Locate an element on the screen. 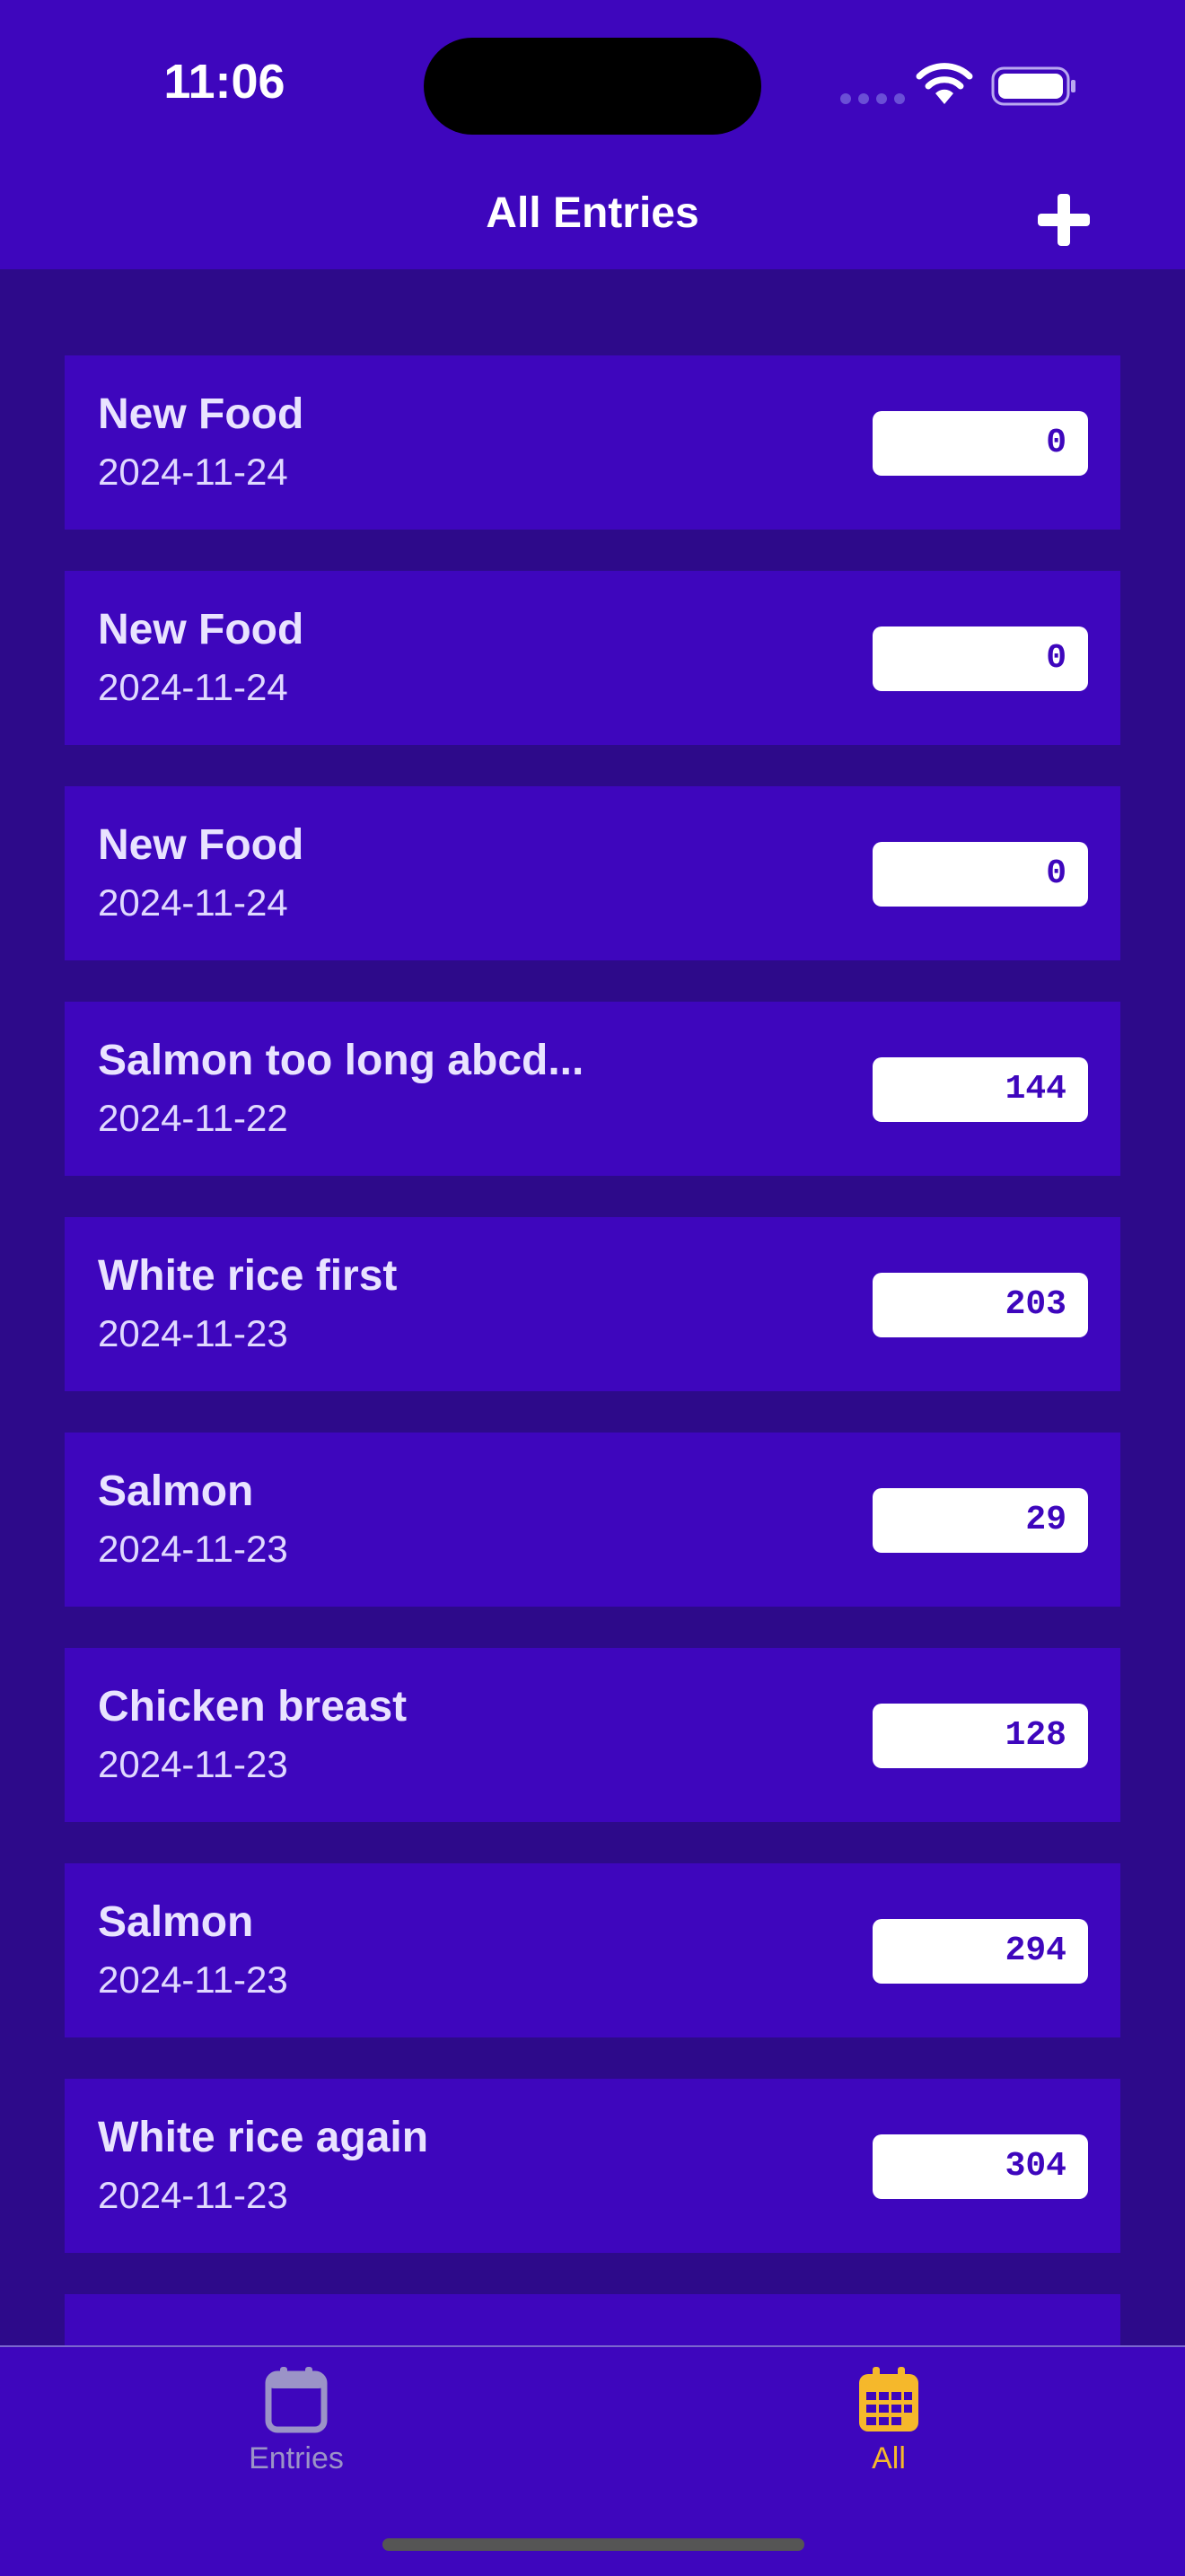 Image resolution: width=1185 pixels, height=2576 pixels. calendar-icon is located at coordinates (296, 2400).